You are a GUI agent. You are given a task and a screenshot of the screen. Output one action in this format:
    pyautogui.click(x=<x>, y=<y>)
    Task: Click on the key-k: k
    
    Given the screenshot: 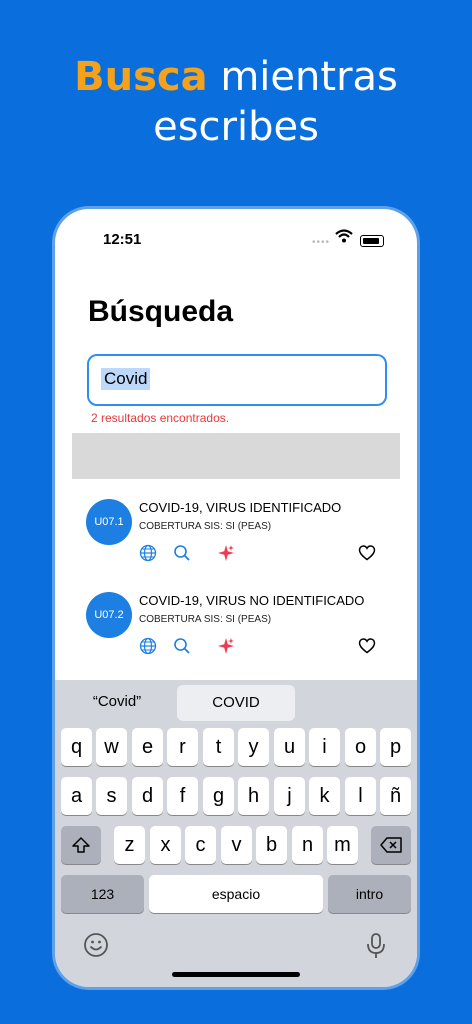 What is the action you would take?
    pyautogui.click(x=324, y=796)
    